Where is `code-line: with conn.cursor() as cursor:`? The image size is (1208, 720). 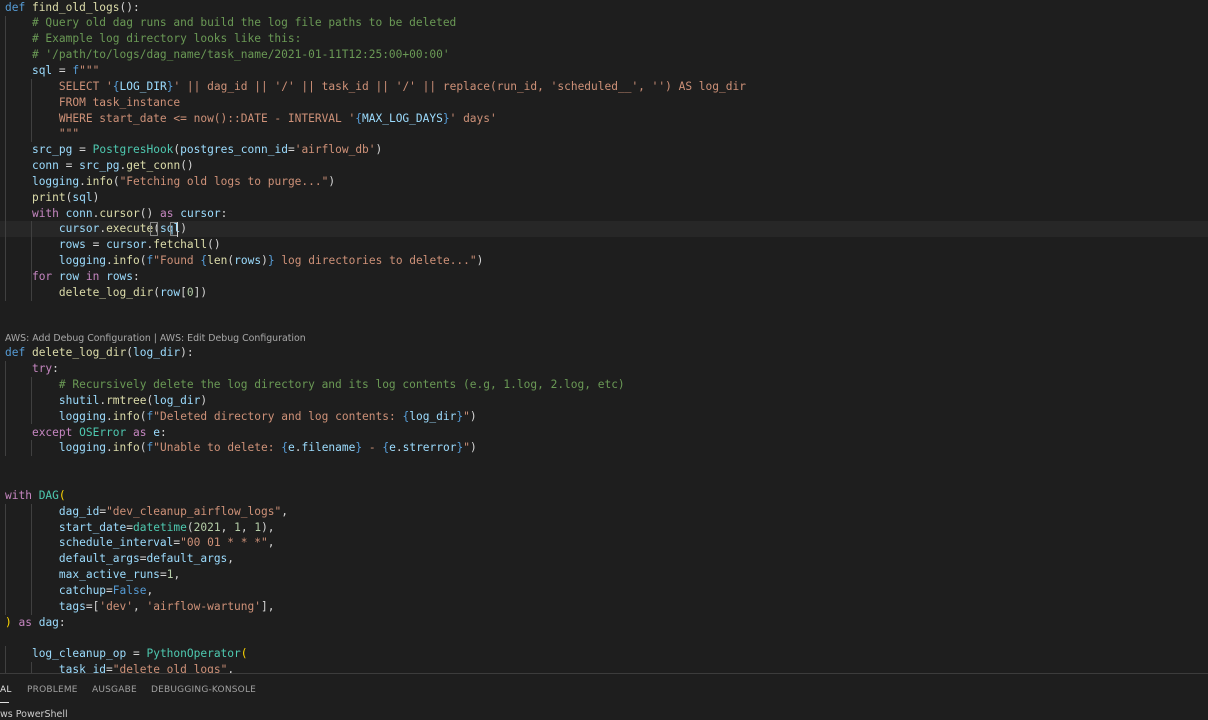
code-line: with conn.cursor() as cursor: is located at coordinates (116, 214).